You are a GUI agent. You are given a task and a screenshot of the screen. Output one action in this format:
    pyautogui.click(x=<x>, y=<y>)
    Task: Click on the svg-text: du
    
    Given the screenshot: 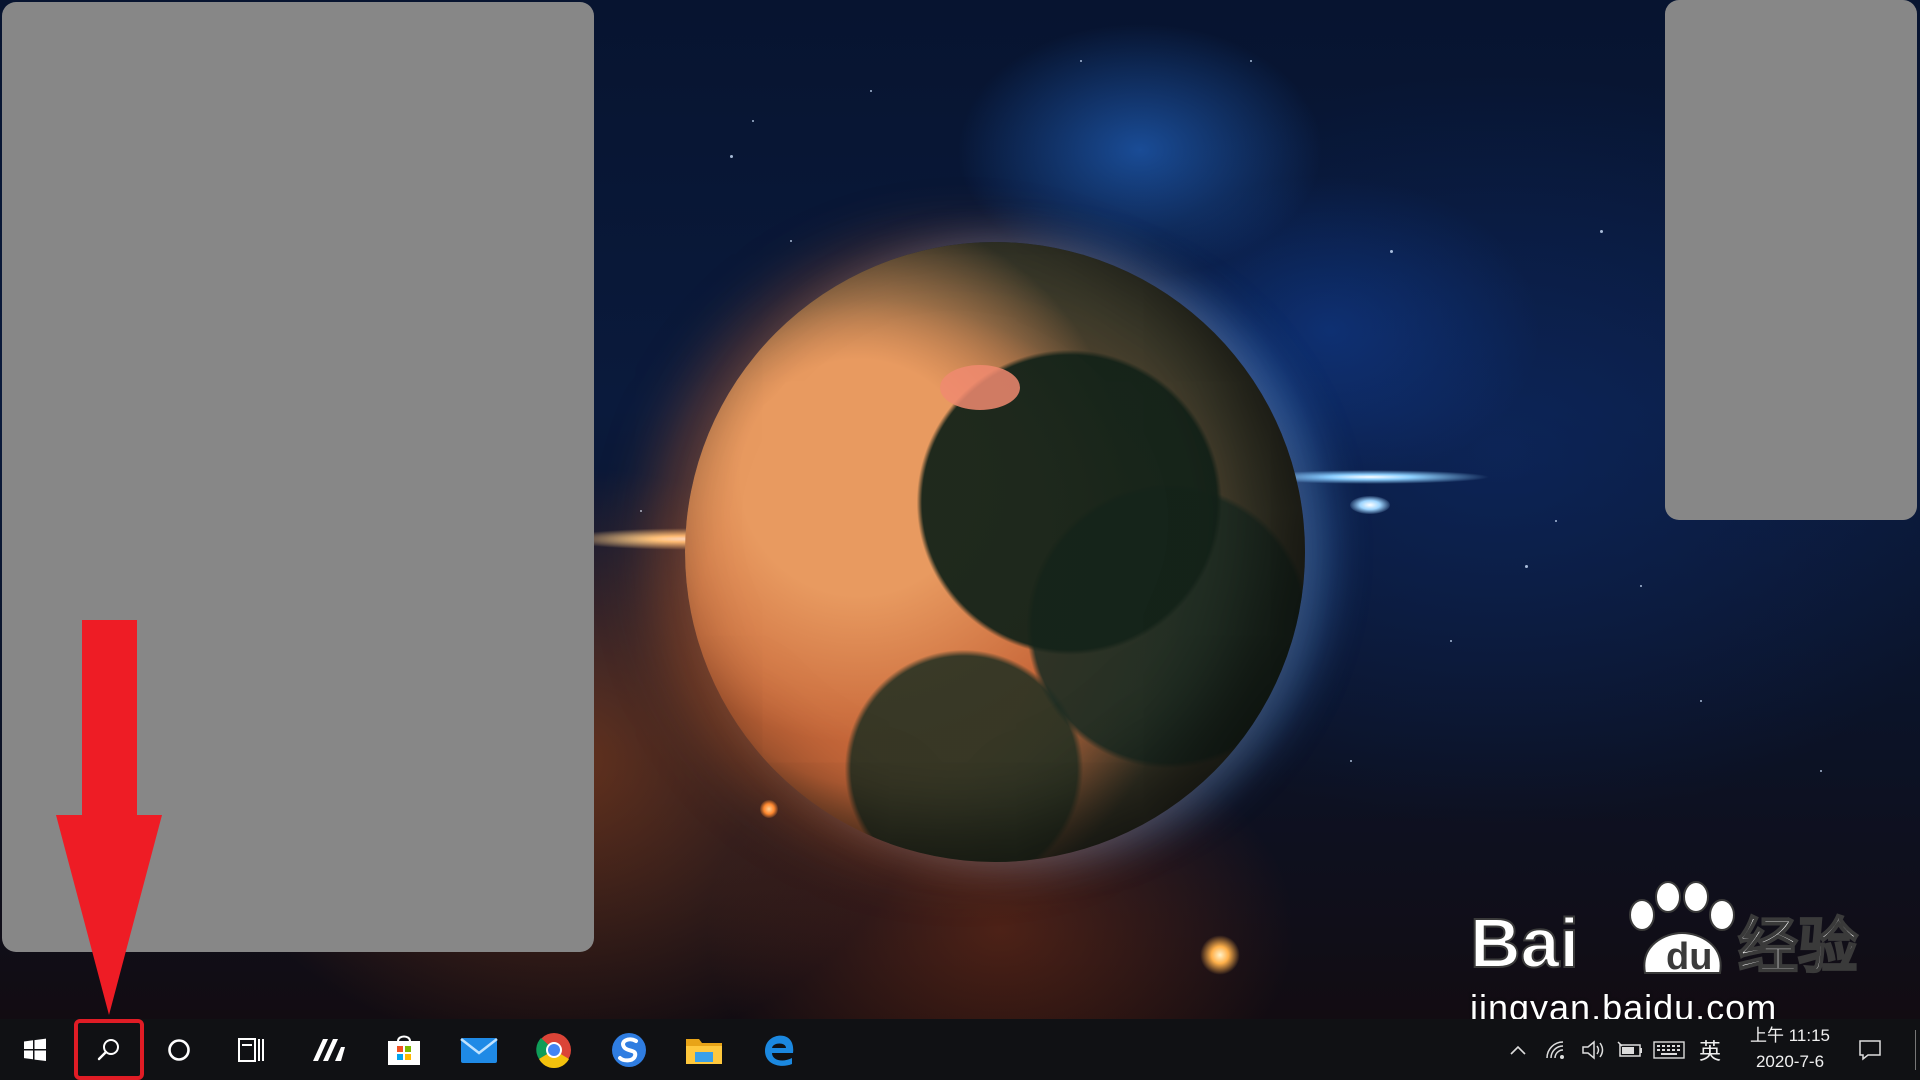 What is the action you would take?
    pyautogui.click(x=1689, y=957)
    